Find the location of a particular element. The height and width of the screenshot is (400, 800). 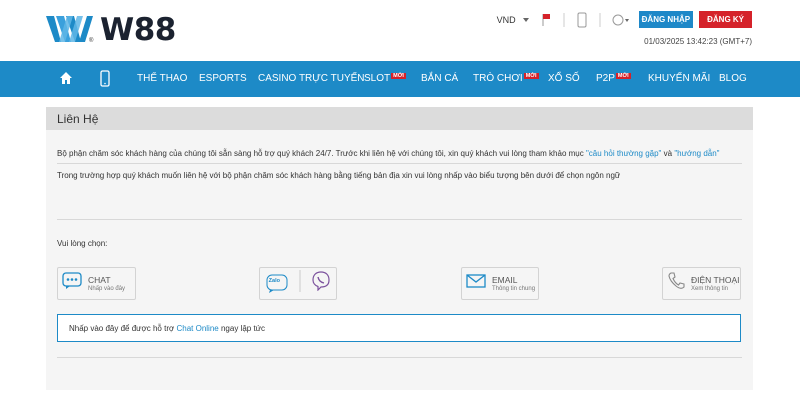

chat-option-sub: Nhấp vào đây is located at coordinates (107, 289).